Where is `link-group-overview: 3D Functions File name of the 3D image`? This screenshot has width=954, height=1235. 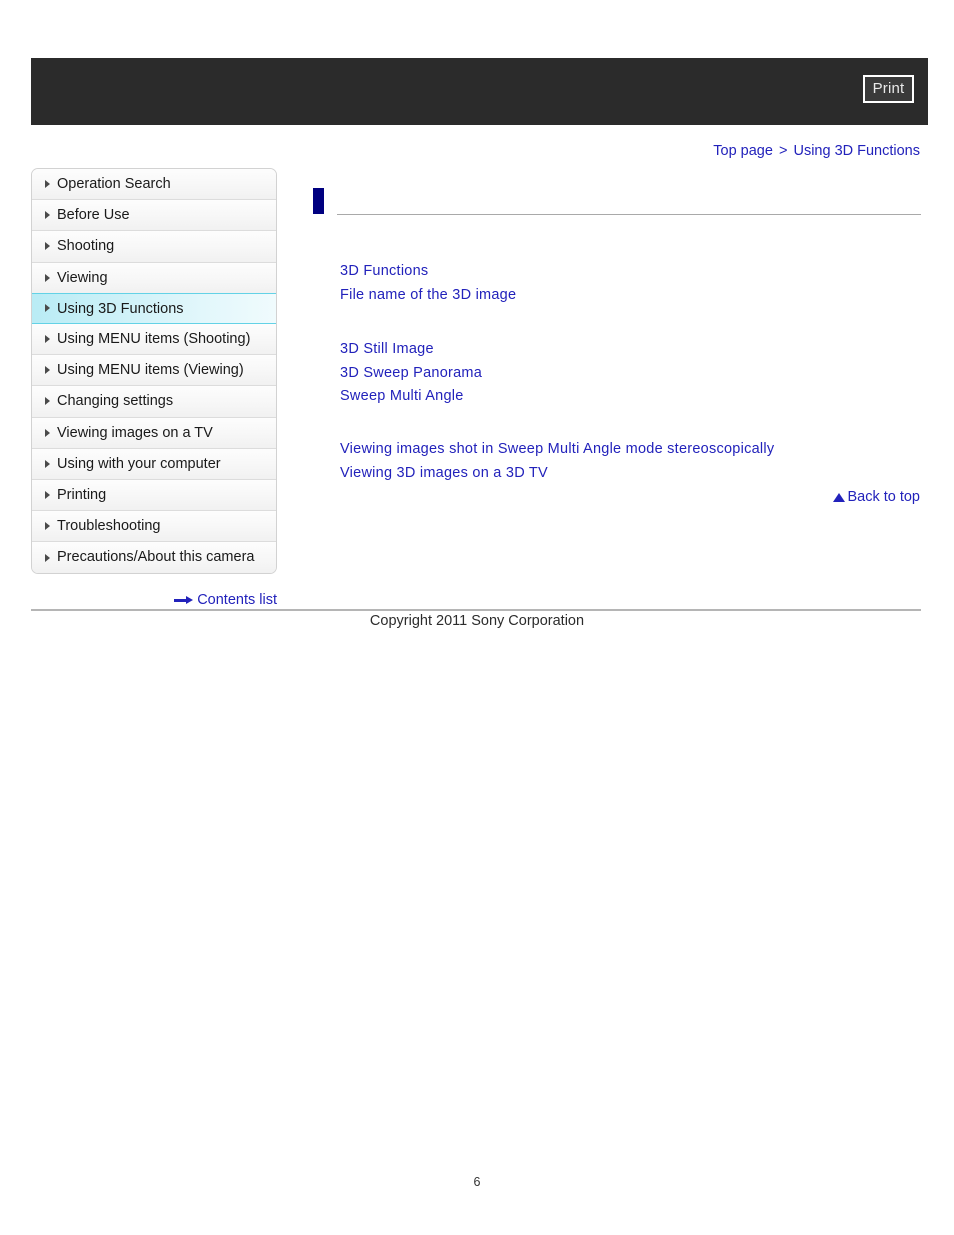 link-group-overview: 3D Functions File name of the 3D image is located at coordinates (428, 283).